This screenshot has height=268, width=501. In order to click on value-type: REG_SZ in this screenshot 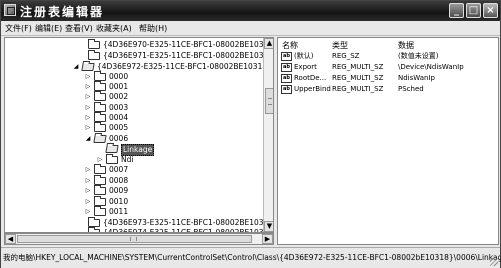, I will do `click(346, 56)`.